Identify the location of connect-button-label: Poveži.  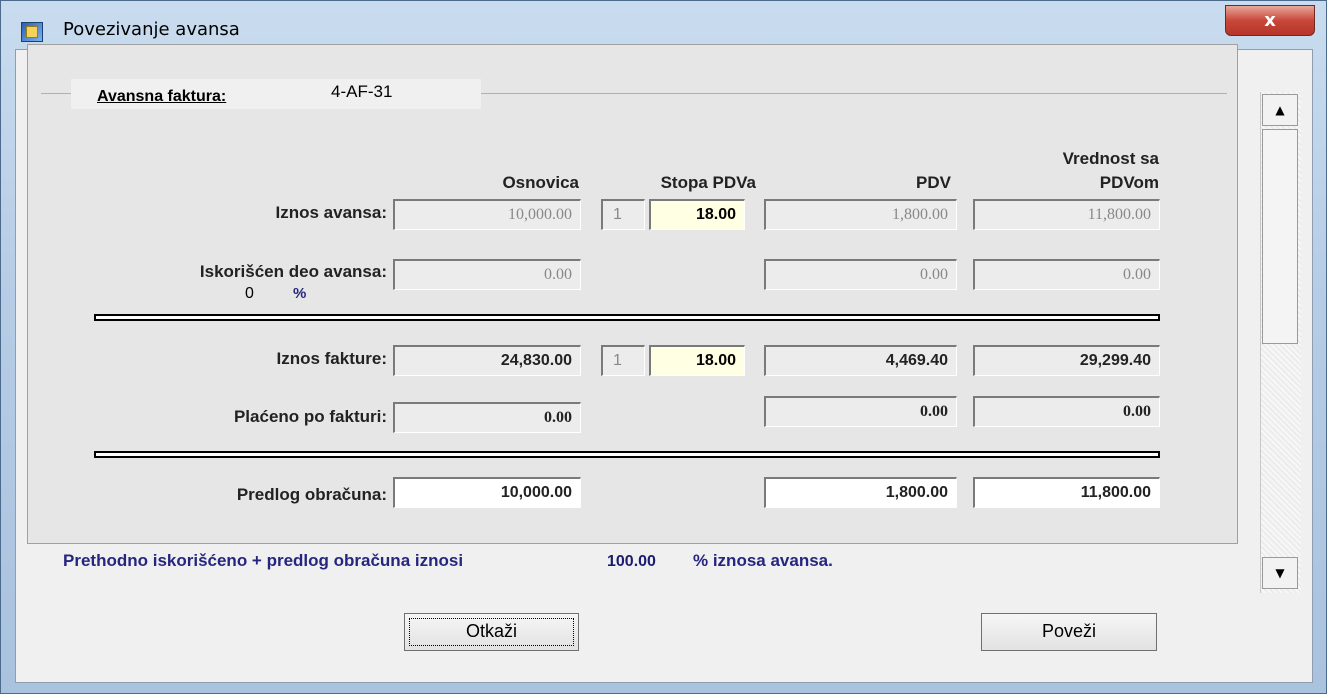
(1069, 631).